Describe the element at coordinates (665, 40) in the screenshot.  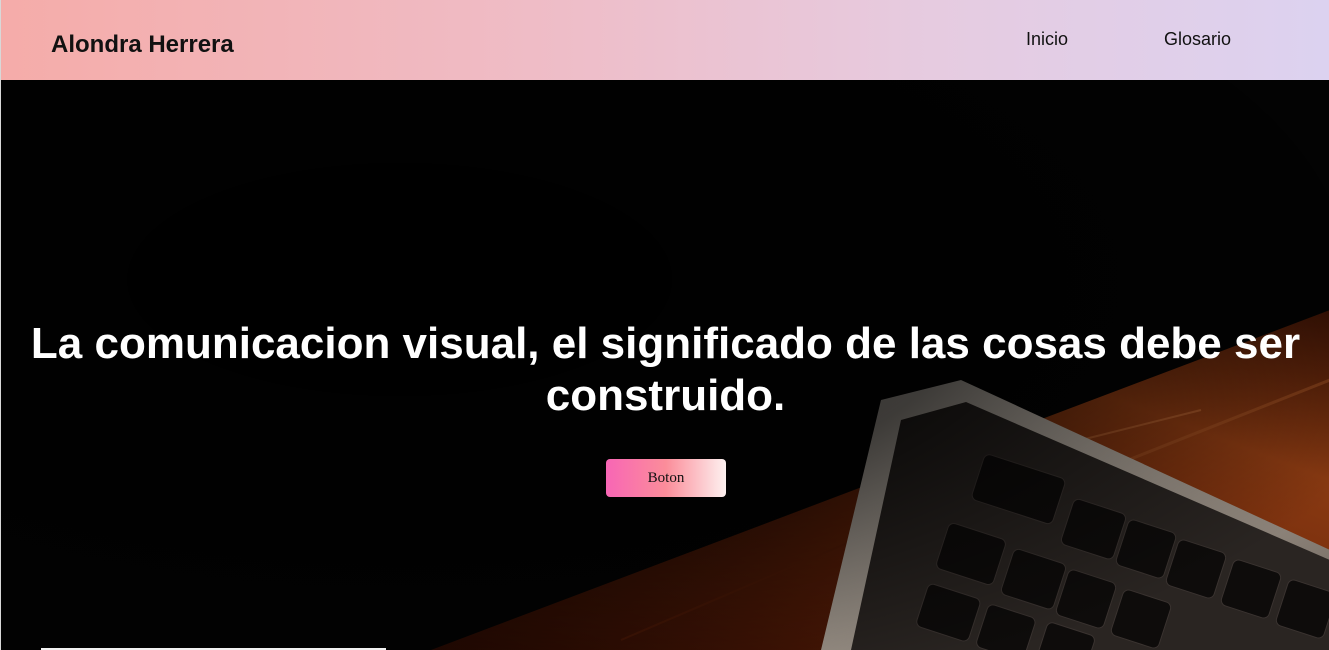
I see `site-header: Alondra Herrera Inicio Glosario` at that location.